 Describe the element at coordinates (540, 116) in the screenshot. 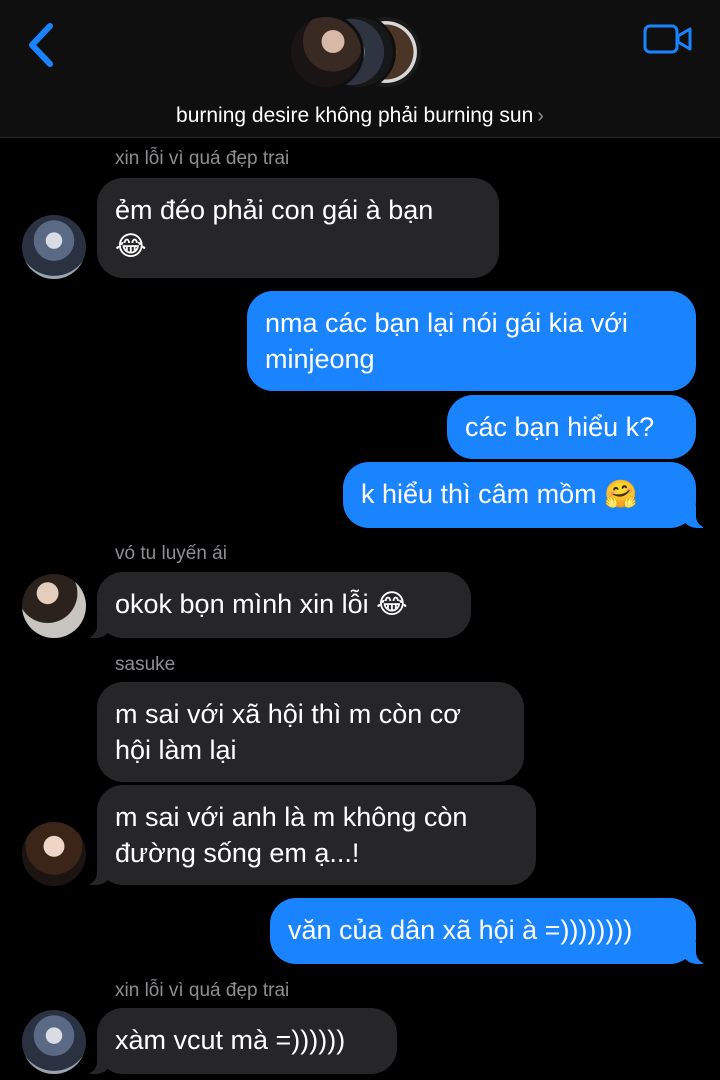

I see `chevron-right-icon: ›` at that location.